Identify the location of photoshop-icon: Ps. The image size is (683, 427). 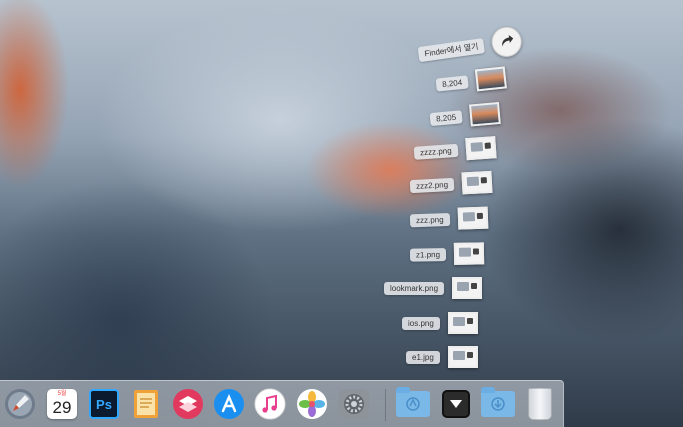
(104, 404).